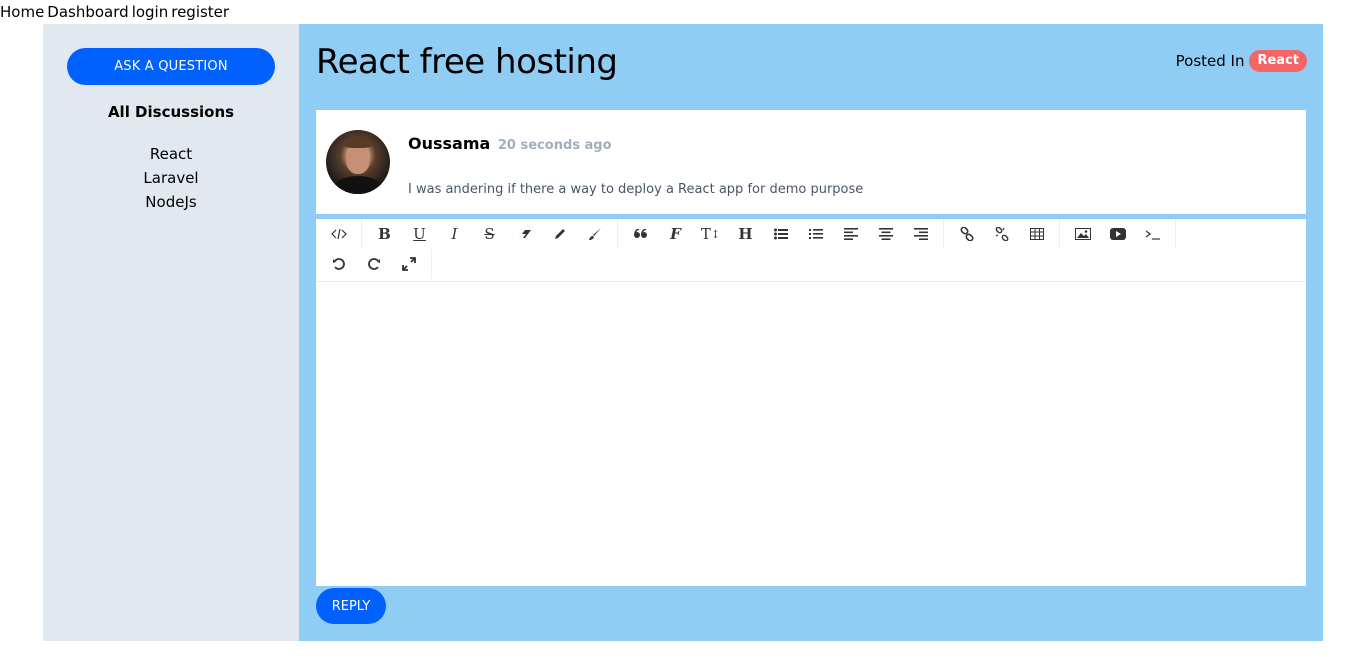 The height and width of the screenshot is (657, 1366). Describe the element at coordinates (358, 143) in the screenshot. I see `avatar-hair` at that location.